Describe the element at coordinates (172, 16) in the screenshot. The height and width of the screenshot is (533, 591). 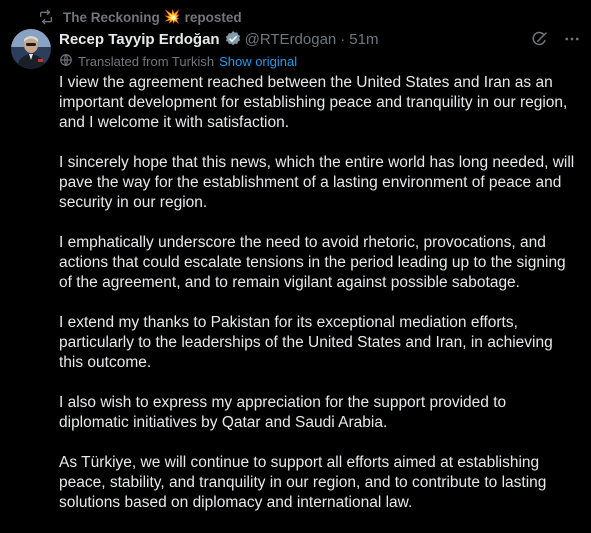
I see `repost-emoji: 💥` at that location.